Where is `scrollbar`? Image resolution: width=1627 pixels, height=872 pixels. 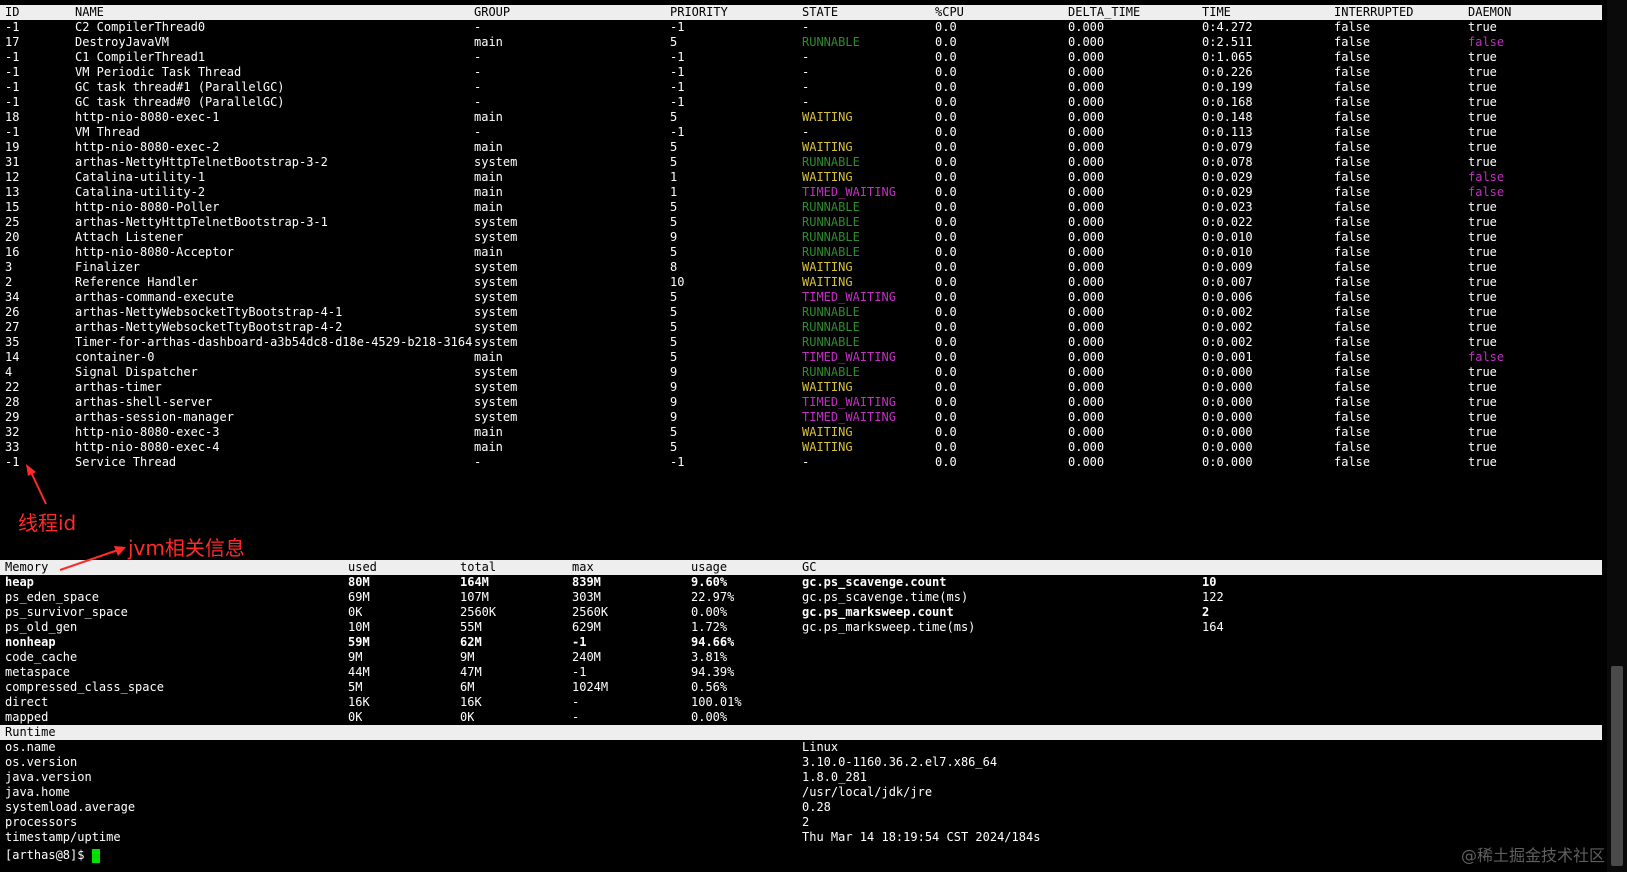
scrollbar is located at coordinates (1617, 436).